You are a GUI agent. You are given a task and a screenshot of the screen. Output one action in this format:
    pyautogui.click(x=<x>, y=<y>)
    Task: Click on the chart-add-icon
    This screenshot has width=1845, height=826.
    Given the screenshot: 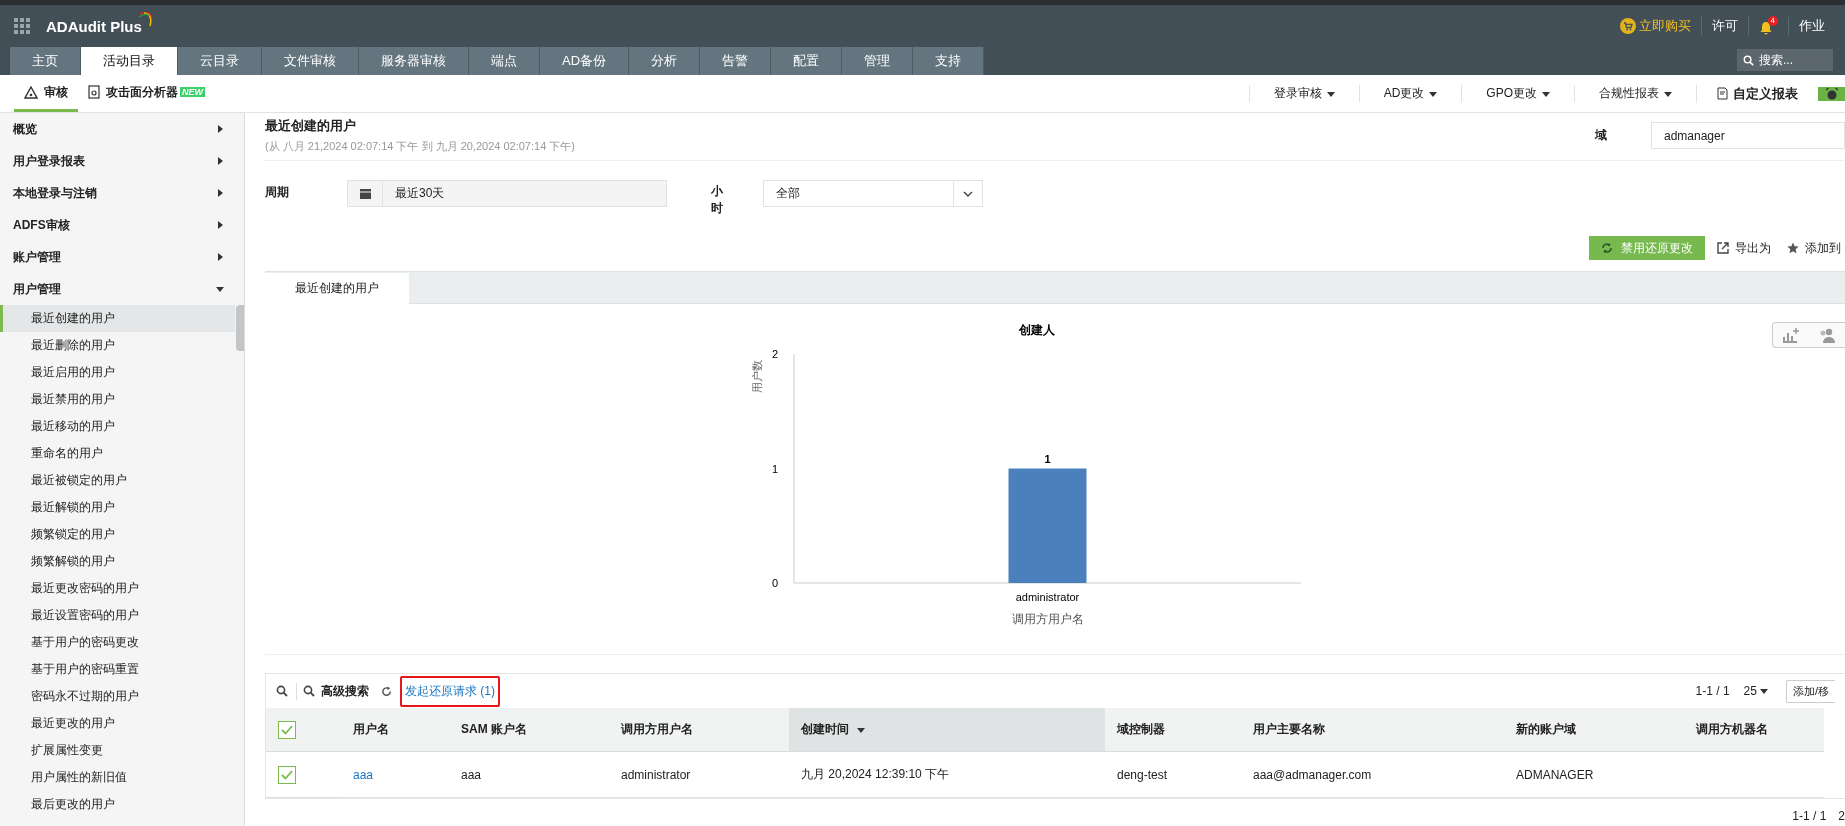 What is the action you would take?
    pyautogui.click(x=1791, y=335)
    